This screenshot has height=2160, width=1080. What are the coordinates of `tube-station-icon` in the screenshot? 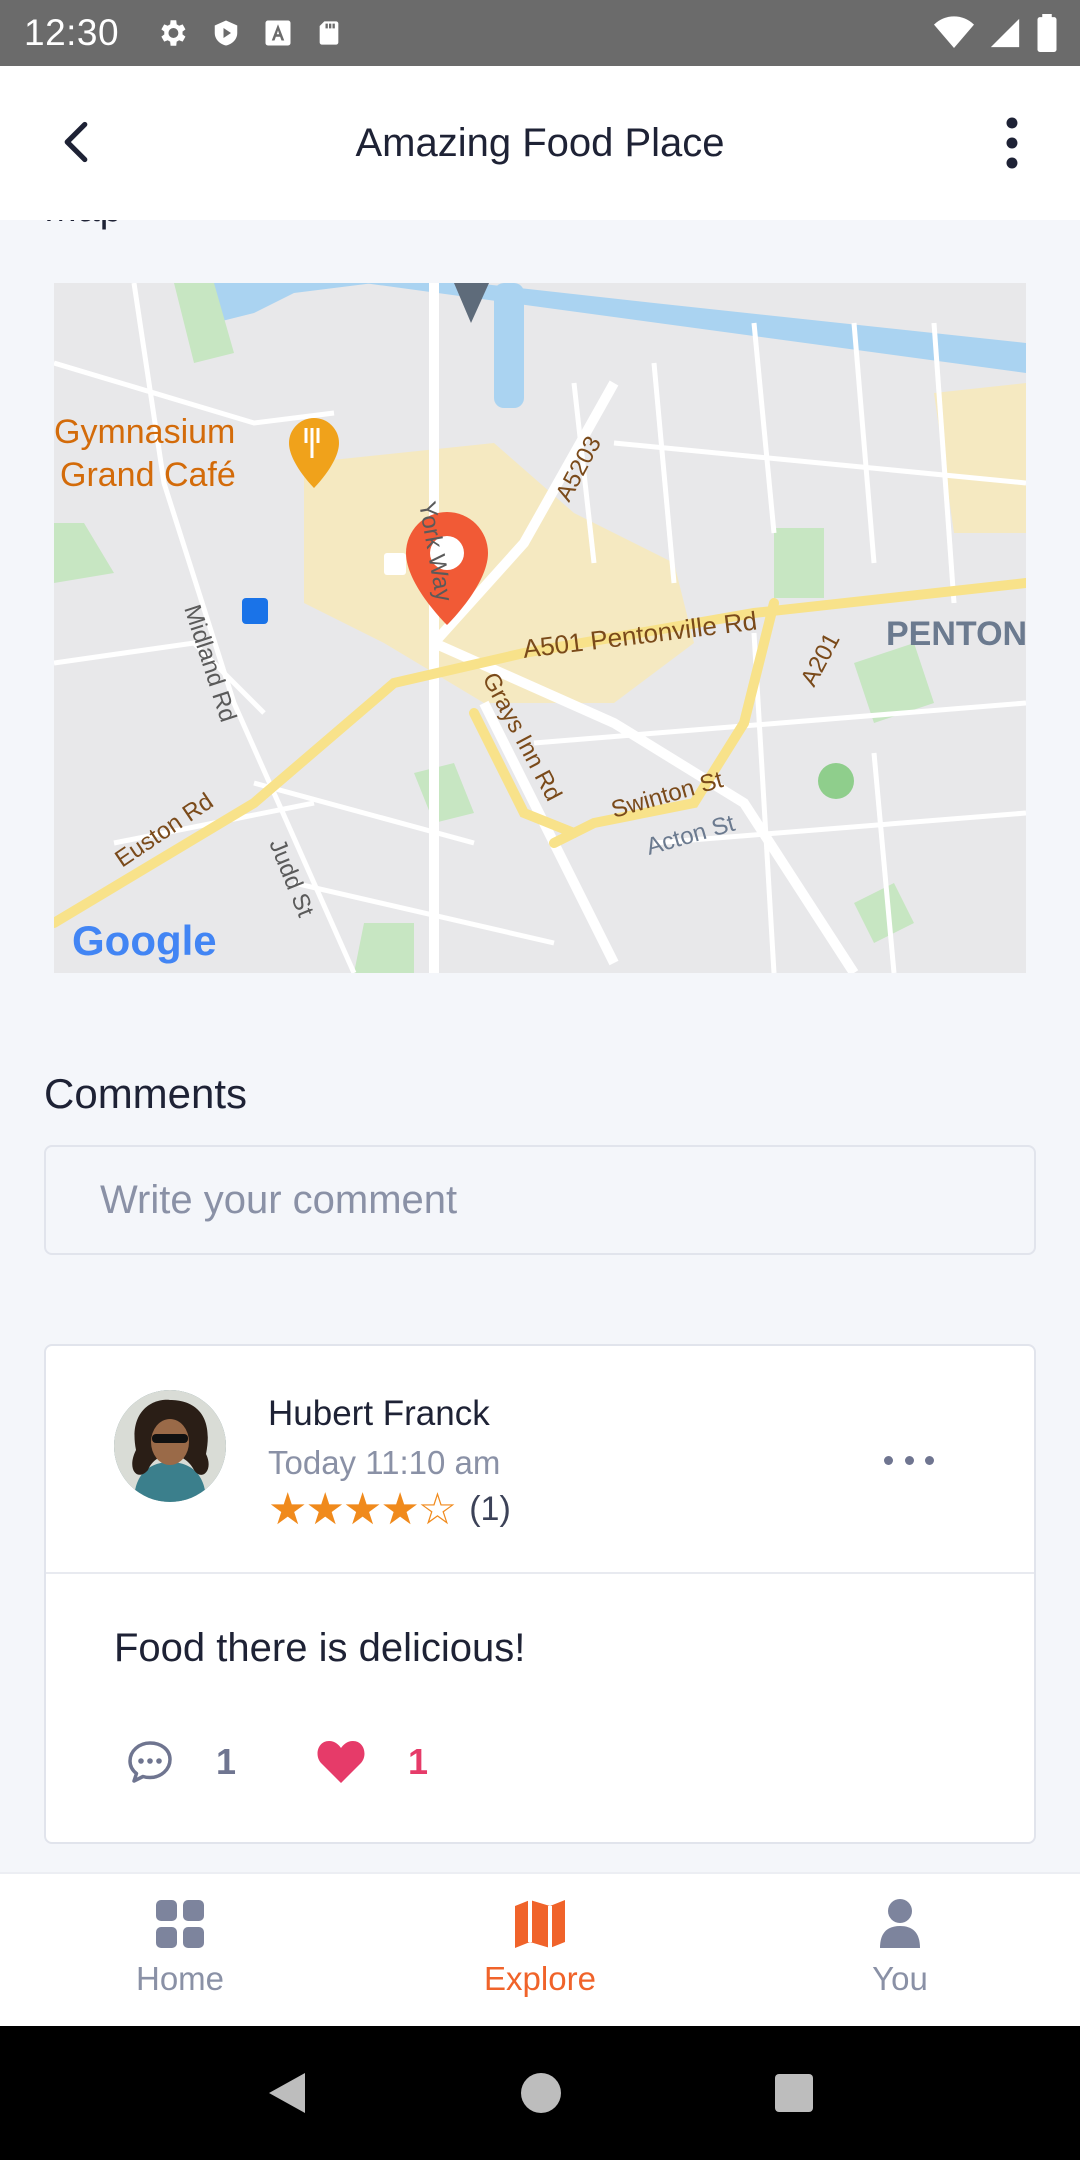 It's located at (255, 611).